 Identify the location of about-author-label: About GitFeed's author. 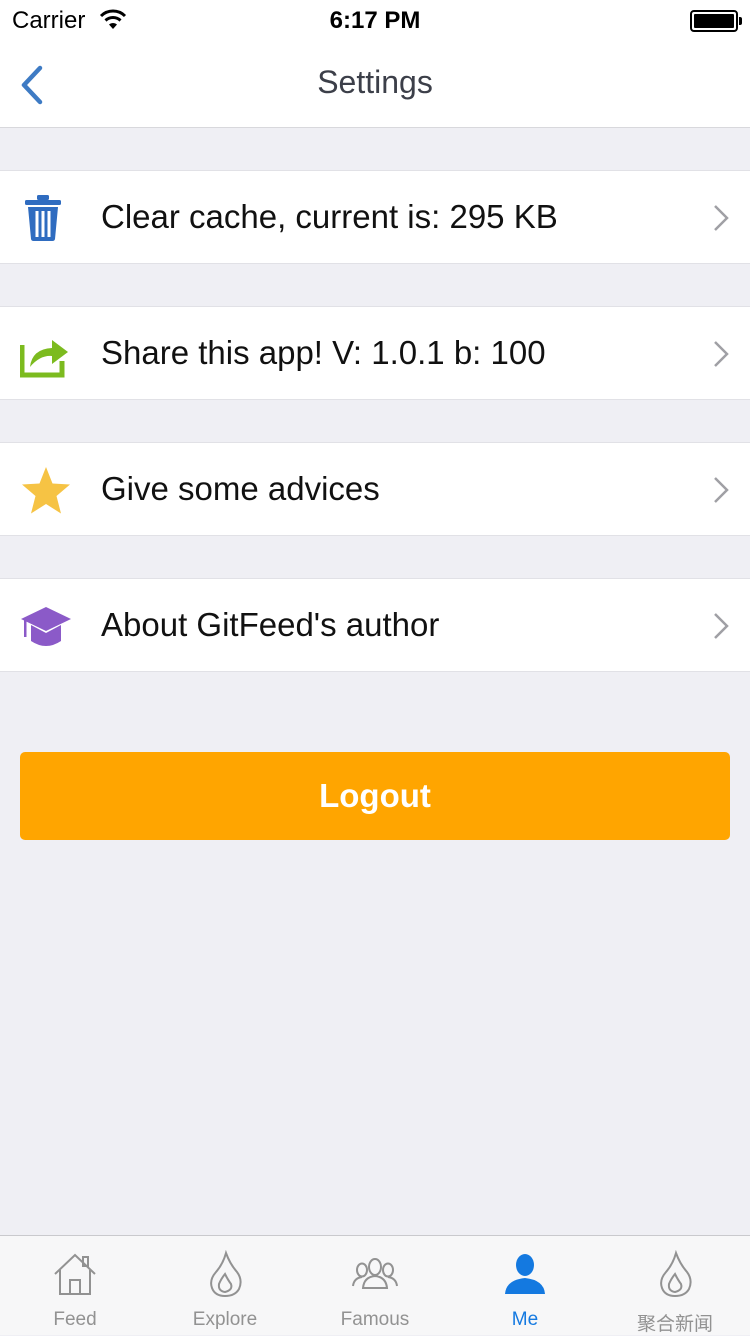
(270, 624).